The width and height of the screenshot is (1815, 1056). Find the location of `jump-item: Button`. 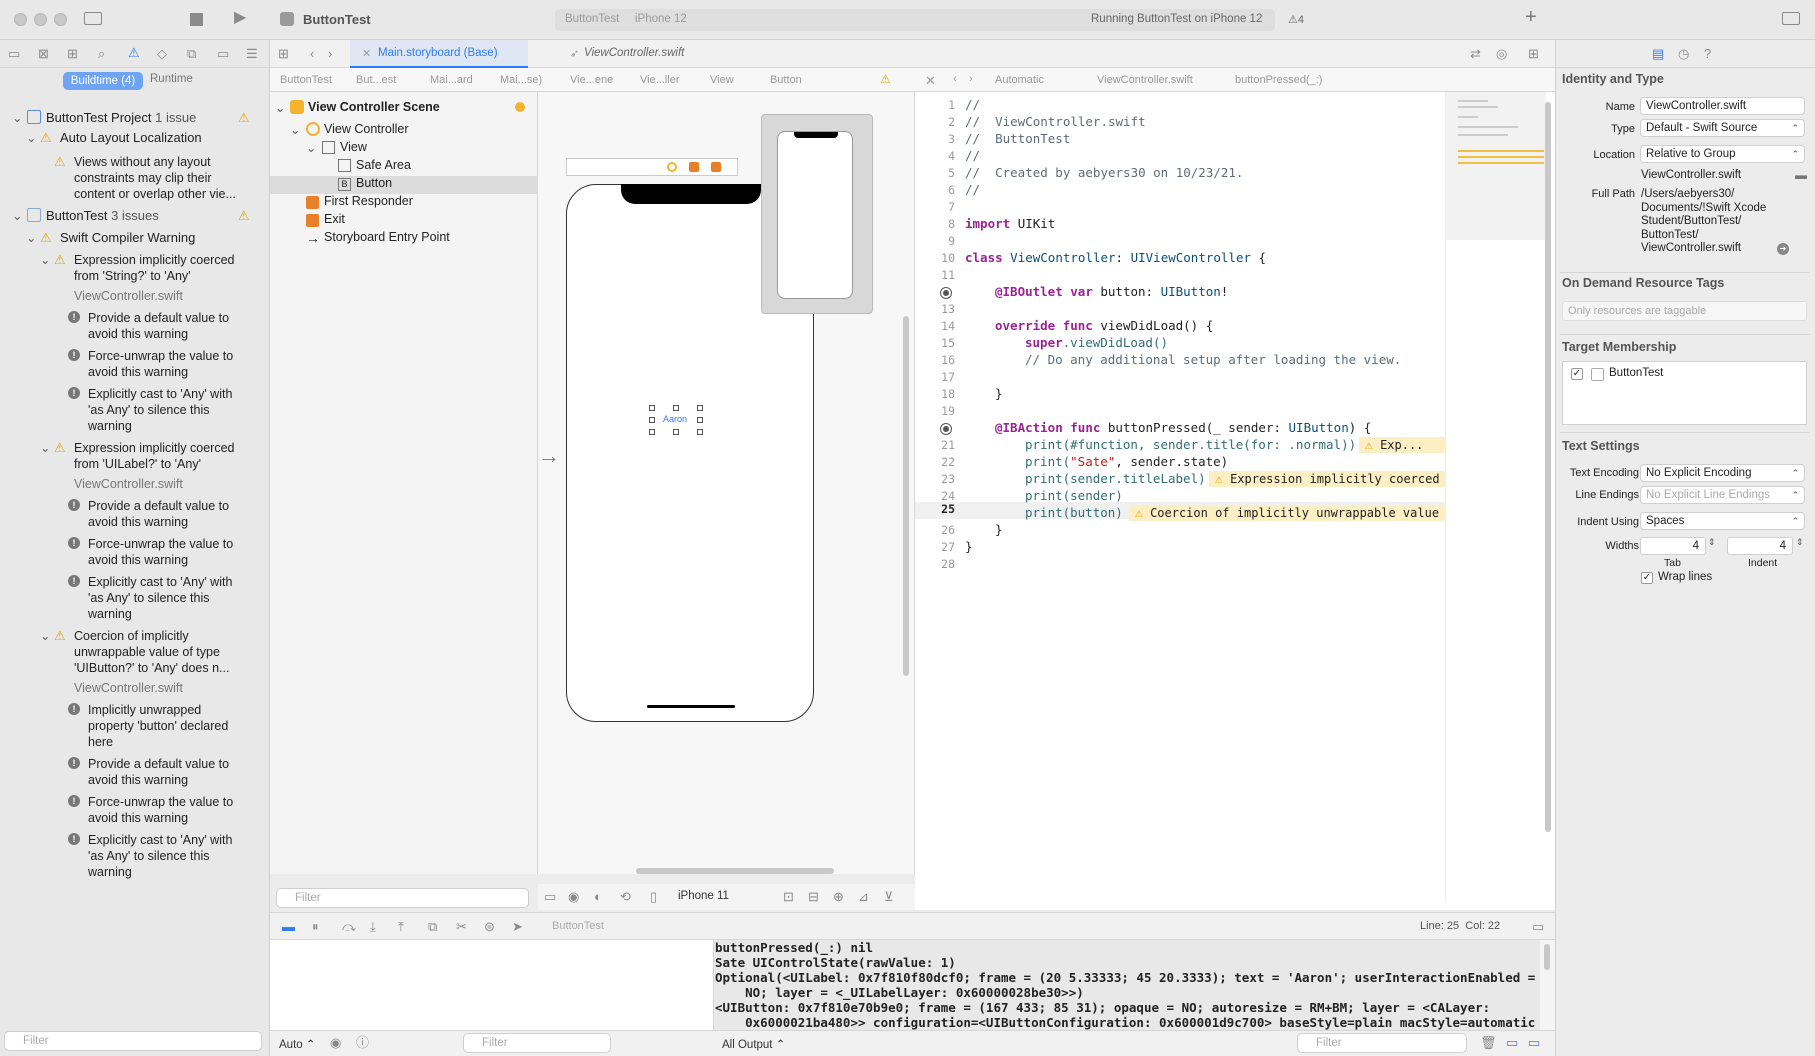

jump-item: Button is located at coordinates (786, 80).